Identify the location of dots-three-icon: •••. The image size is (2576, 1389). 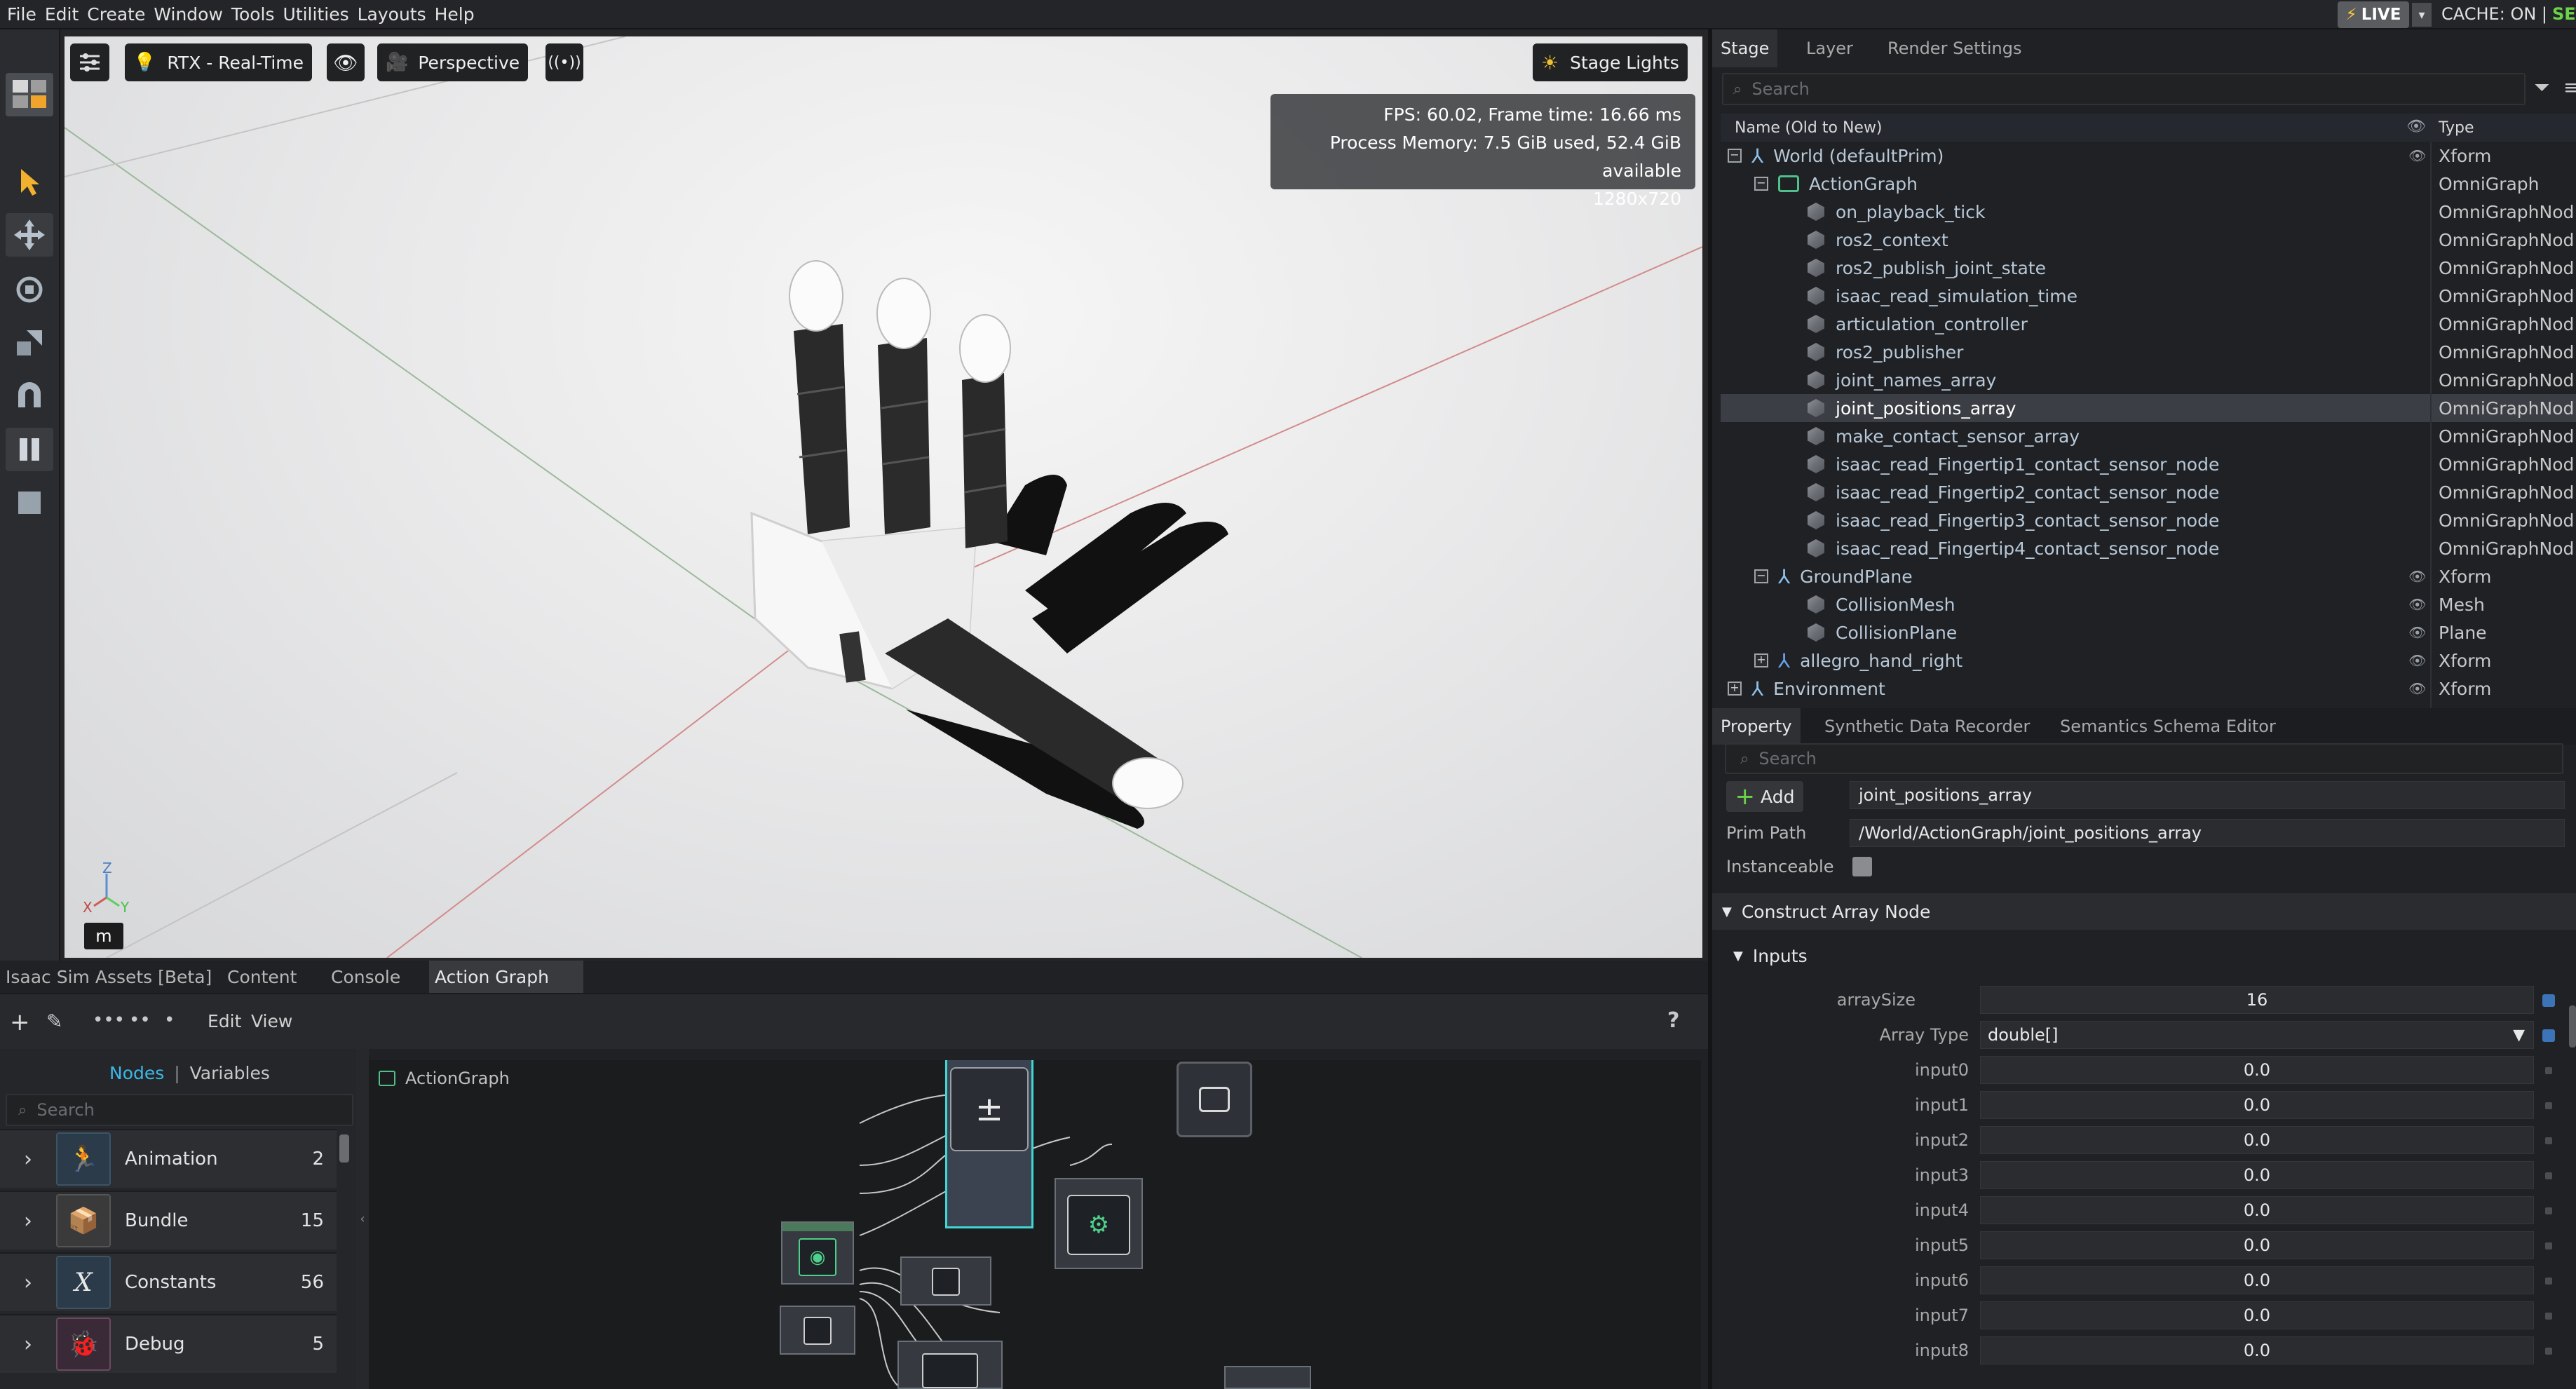
(109, 1020).